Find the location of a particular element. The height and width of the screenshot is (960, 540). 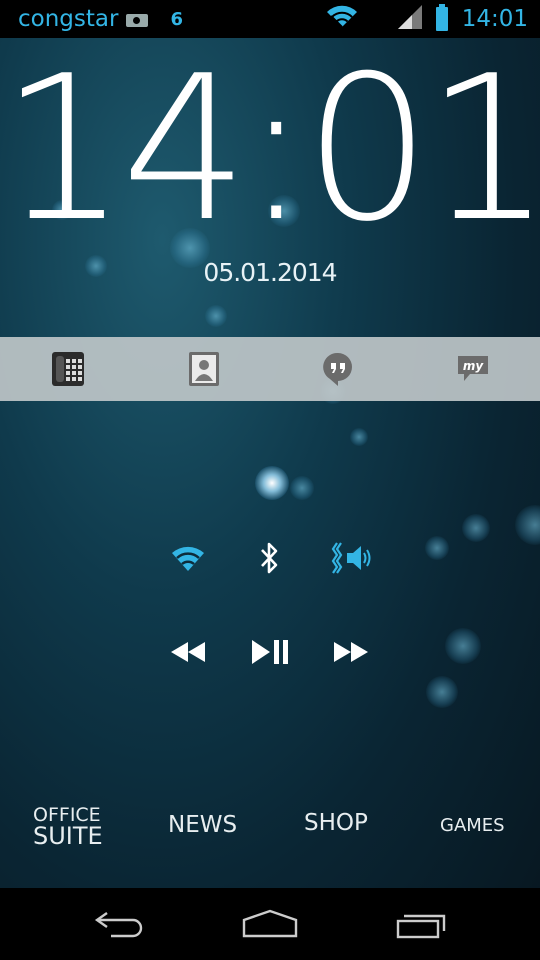

bluetooth-icon is located at coordinates (270, 558).